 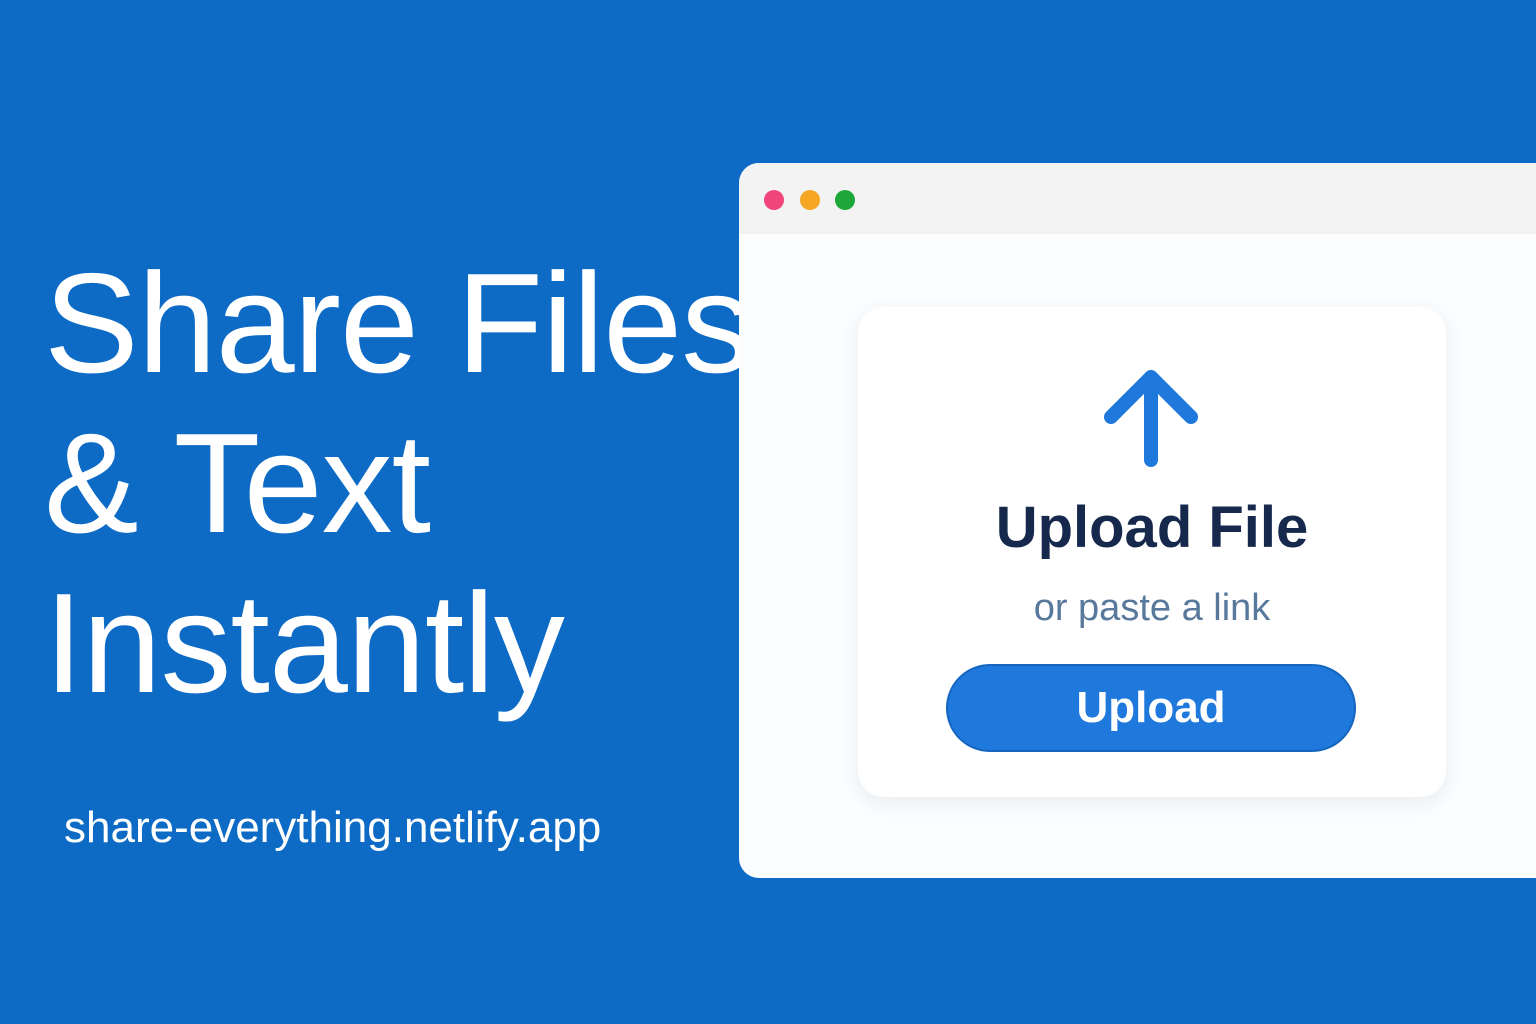 What do you see at coordinates (1151, 418) in the screenshot?
I see `upload-arrow-icon` at bounding box center [1151, 418].